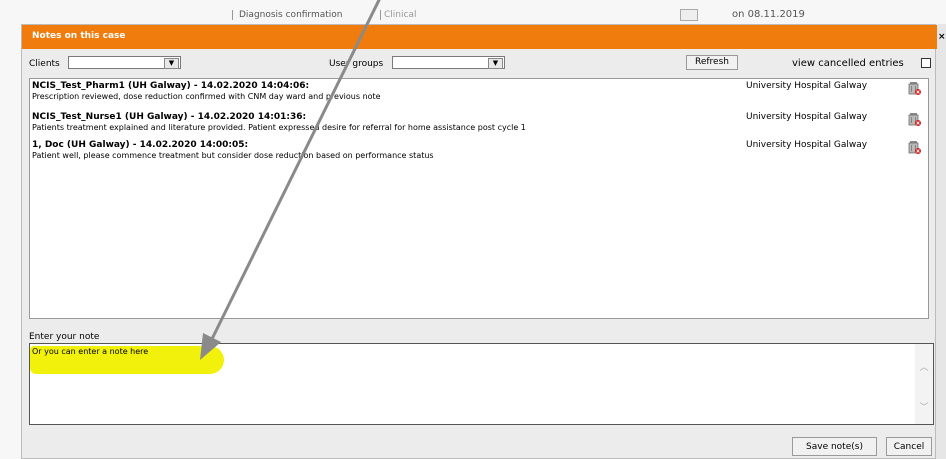 The image size is (946, 459). Describe the element at coordinates (941, 241) in the screenshot. I see `right-edge-panel: ×` at that location.